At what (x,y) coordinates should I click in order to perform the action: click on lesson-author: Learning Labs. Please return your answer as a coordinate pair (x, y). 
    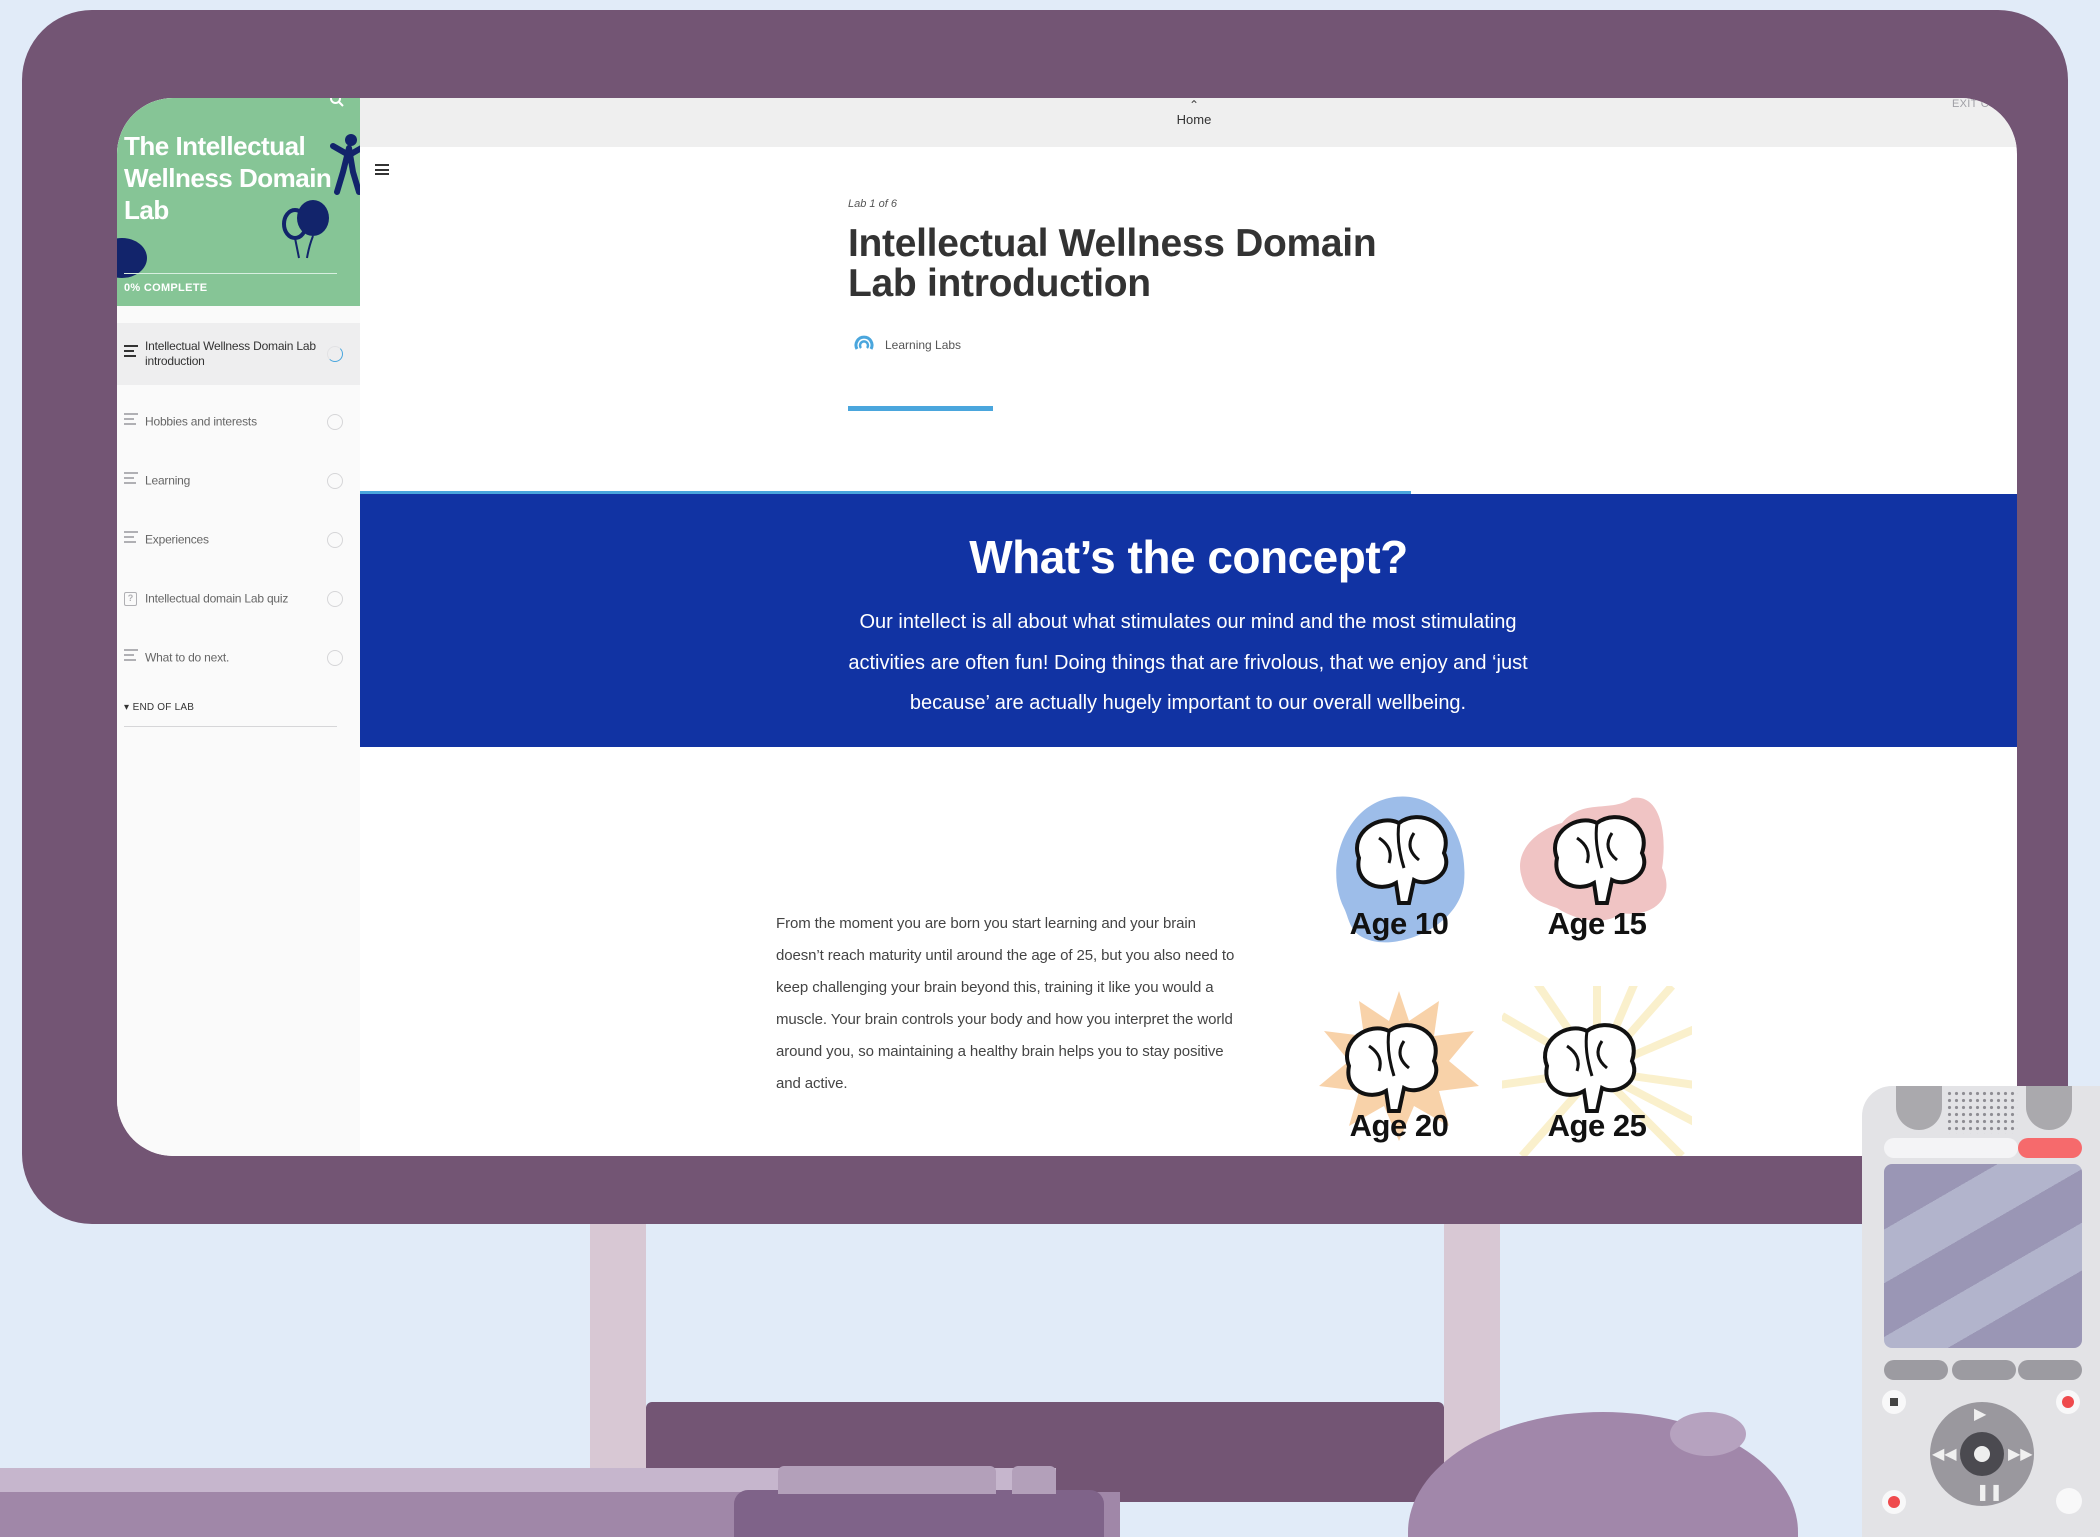
    Looking at the image, I should click on (907, 344).